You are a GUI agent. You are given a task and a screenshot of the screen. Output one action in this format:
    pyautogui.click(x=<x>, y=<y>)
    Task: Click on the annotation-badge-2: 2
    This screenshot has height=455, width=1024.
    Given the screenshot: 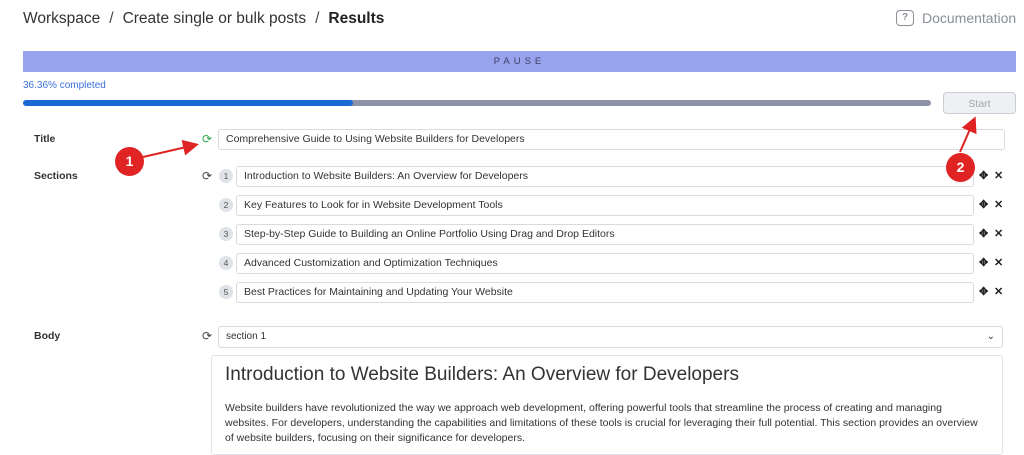 What is the action you would take?
    pyautogui.click(x=960, y=167)
    